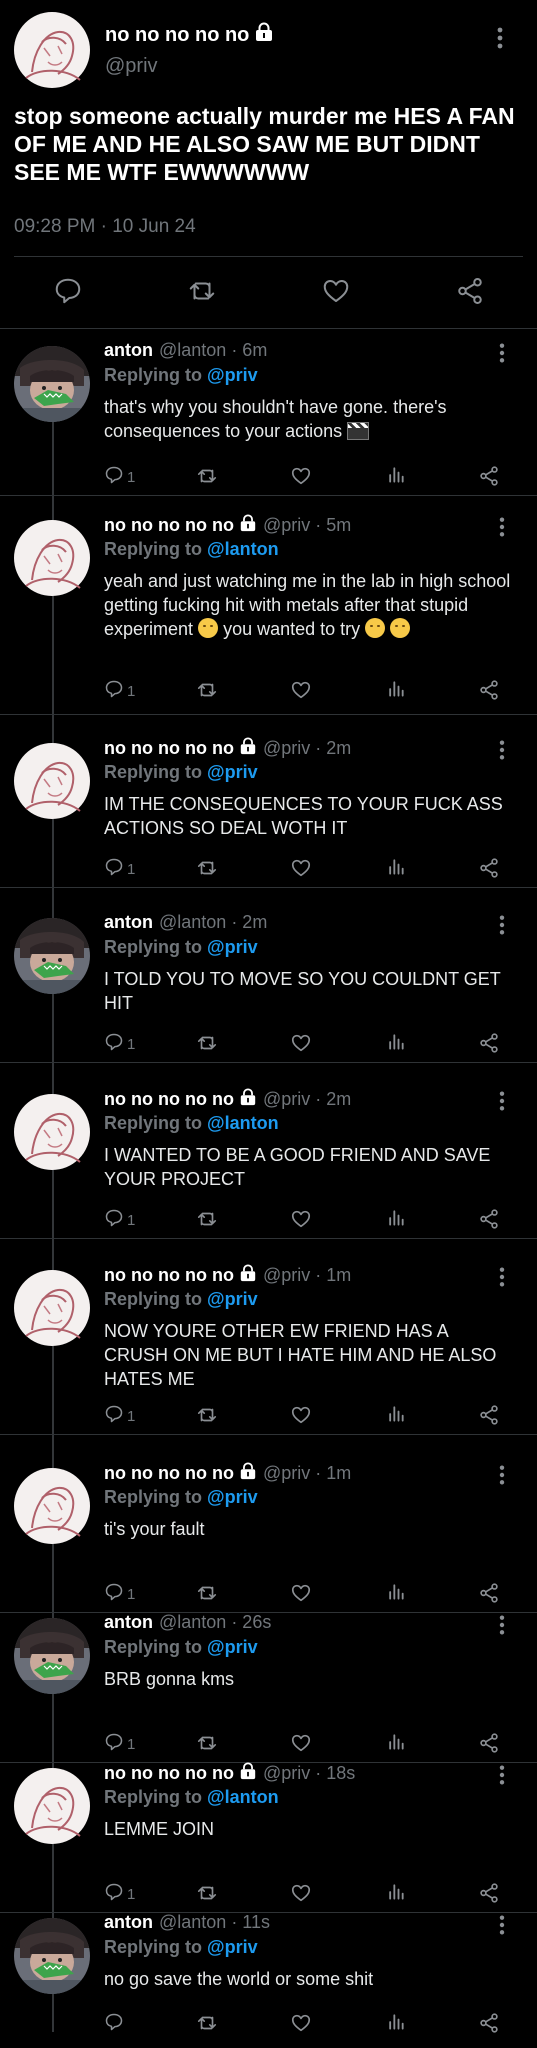 Image resolution: width=537 pixels, height=2048 pixels. Describe the element at coordinates (202, 293) in the screenshot. I see `retweet-icon` at that location.